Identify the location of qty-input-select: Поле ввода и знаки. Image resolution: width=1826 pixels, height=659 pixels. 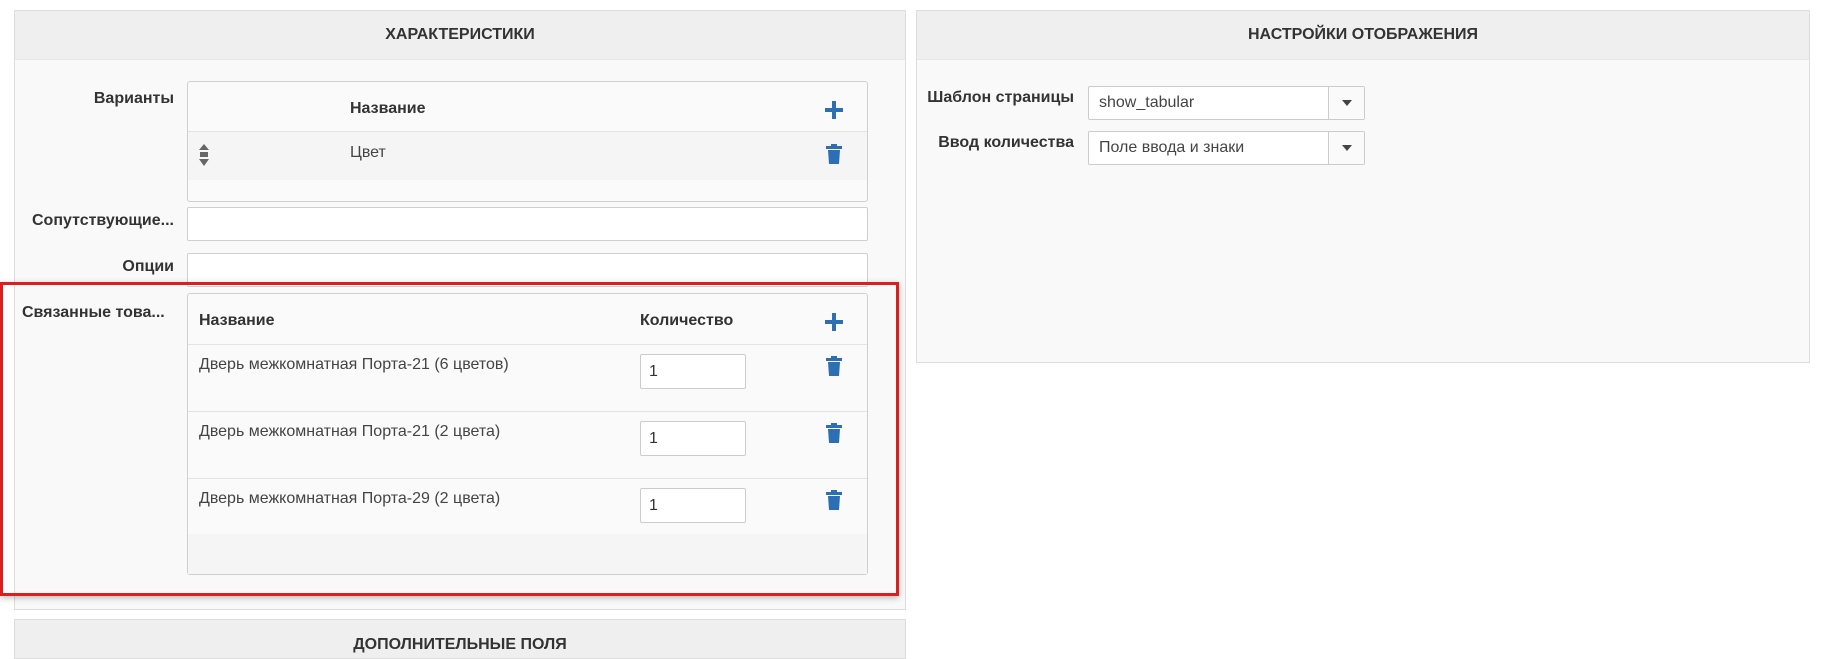
(1226, 148).